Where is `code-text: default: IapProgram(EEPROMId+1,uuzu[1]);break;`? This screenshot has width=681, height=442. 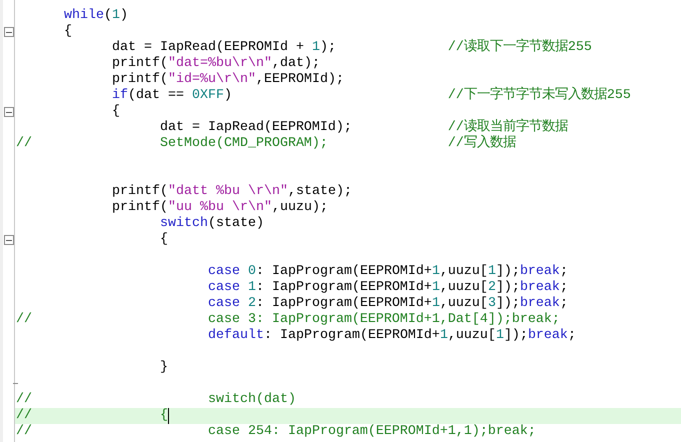 code-text: default: IapProgram(EEPROMId+1,uuzu[1]);break; is located at coordinates (392, 335).